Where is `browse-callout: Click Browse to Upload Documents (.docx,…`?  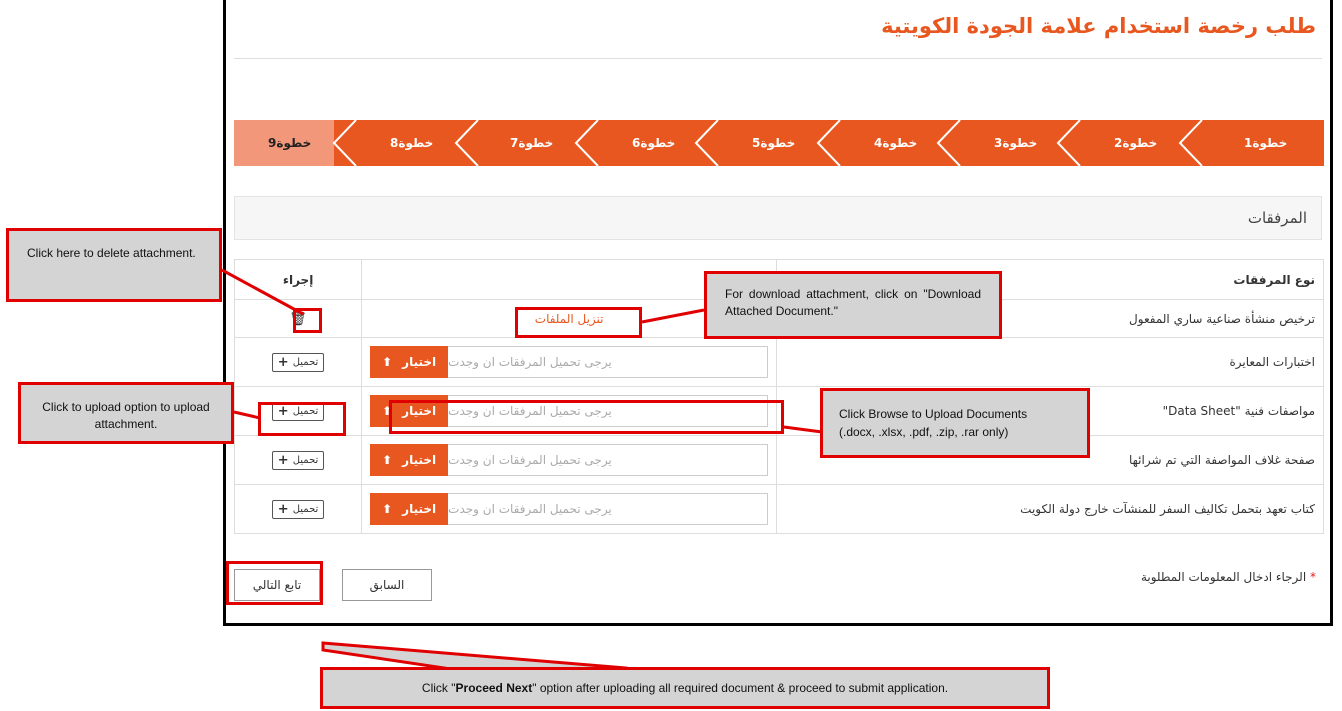
browse-callout: Click Browse to Upload Documents (.docx,… is located at coordinates (955, 423).